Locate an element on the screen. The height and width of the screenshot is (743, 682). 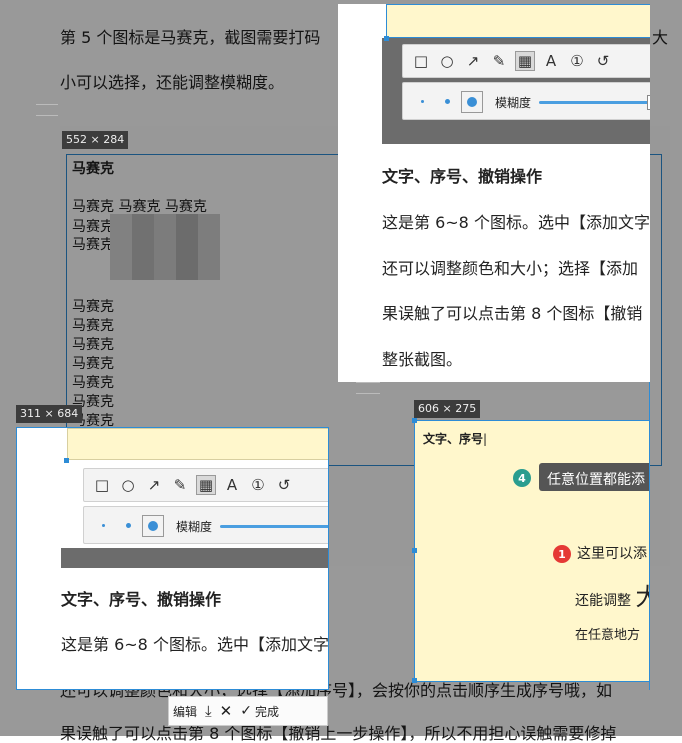
number-badge: 1 is located at coordinates (562, 554).